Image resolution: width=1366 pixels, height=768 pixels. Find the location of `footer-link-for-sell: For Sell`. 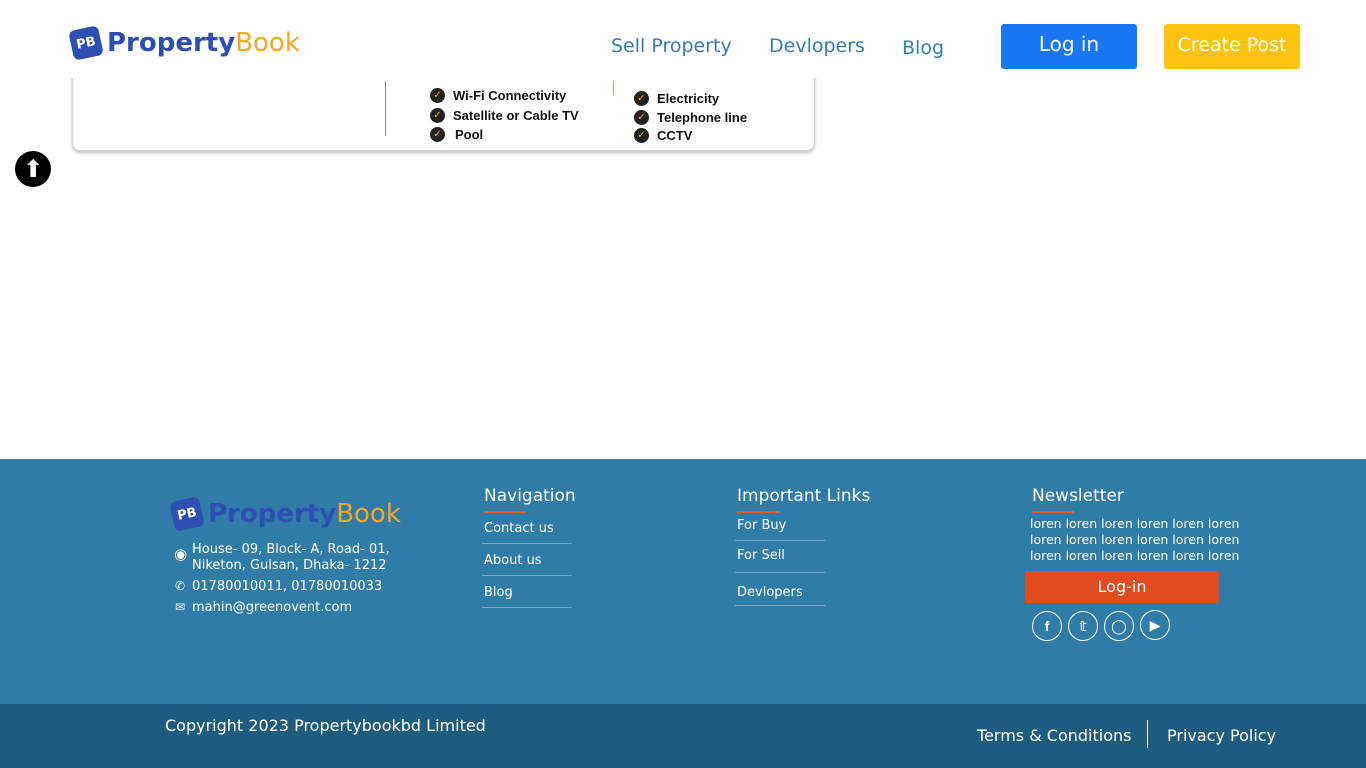

footer-link-for-sell: For Sell is located at coordinates (761, 555).